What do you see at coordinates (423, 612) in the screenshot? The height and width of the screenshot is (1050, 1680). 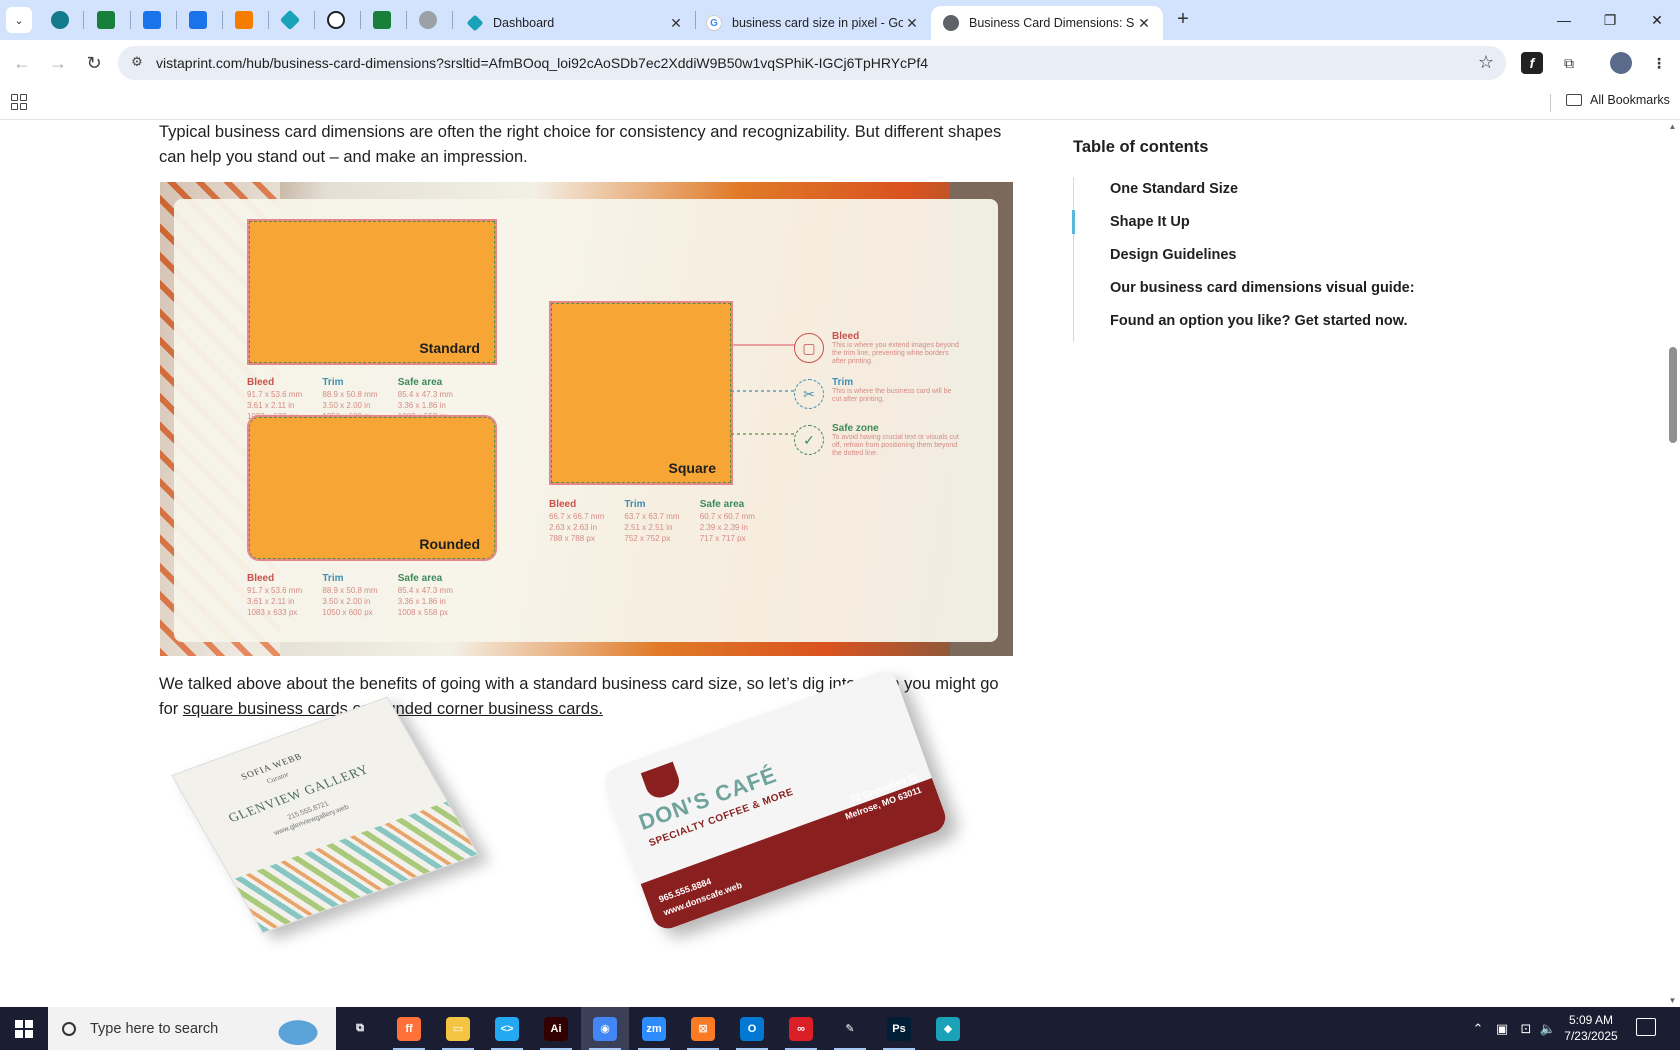 I see `safe-px: 1008 x 558 px` at bounding box center [423, 612].